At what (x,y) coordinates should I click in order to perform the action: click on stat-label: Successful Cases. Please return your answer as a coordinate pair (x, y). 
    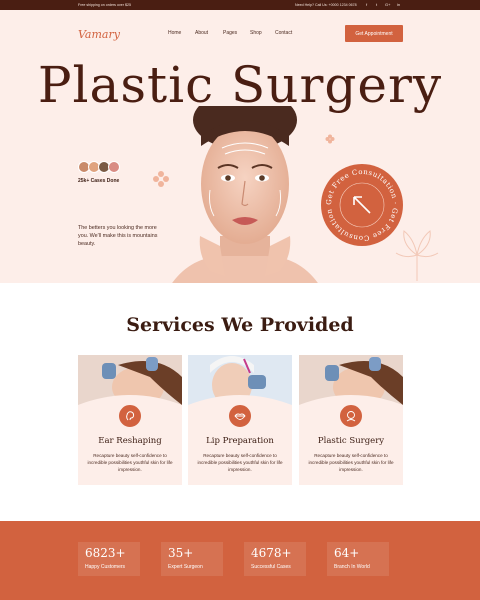
    Looking at the image, I should click on (271, 567).